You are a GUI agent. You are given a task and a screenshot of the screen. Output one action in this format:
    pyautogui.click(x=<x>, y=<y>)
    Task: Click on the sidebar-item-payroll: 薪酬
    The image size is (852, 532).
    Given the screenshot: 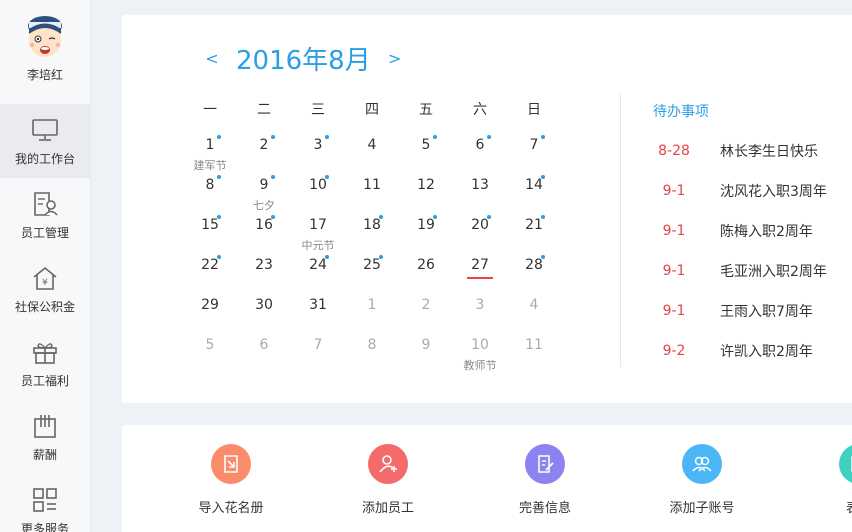 What is the action you would take?
    pyautogui.click(x=45, y=437)
    